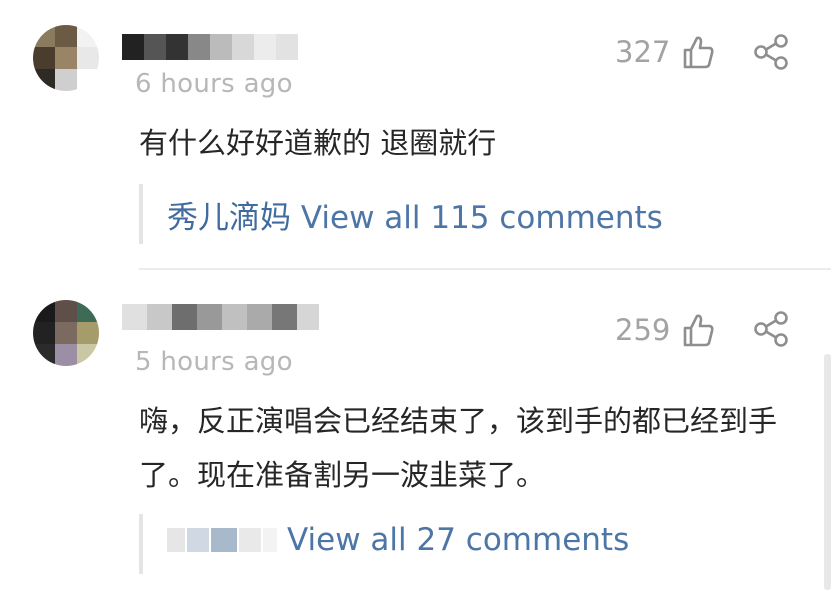 This screenshot has width=831, height=590. What do you see at coordinates (643, 52) in the screenshot?
I see `like-count: 327` at bounding box center [643, 52].